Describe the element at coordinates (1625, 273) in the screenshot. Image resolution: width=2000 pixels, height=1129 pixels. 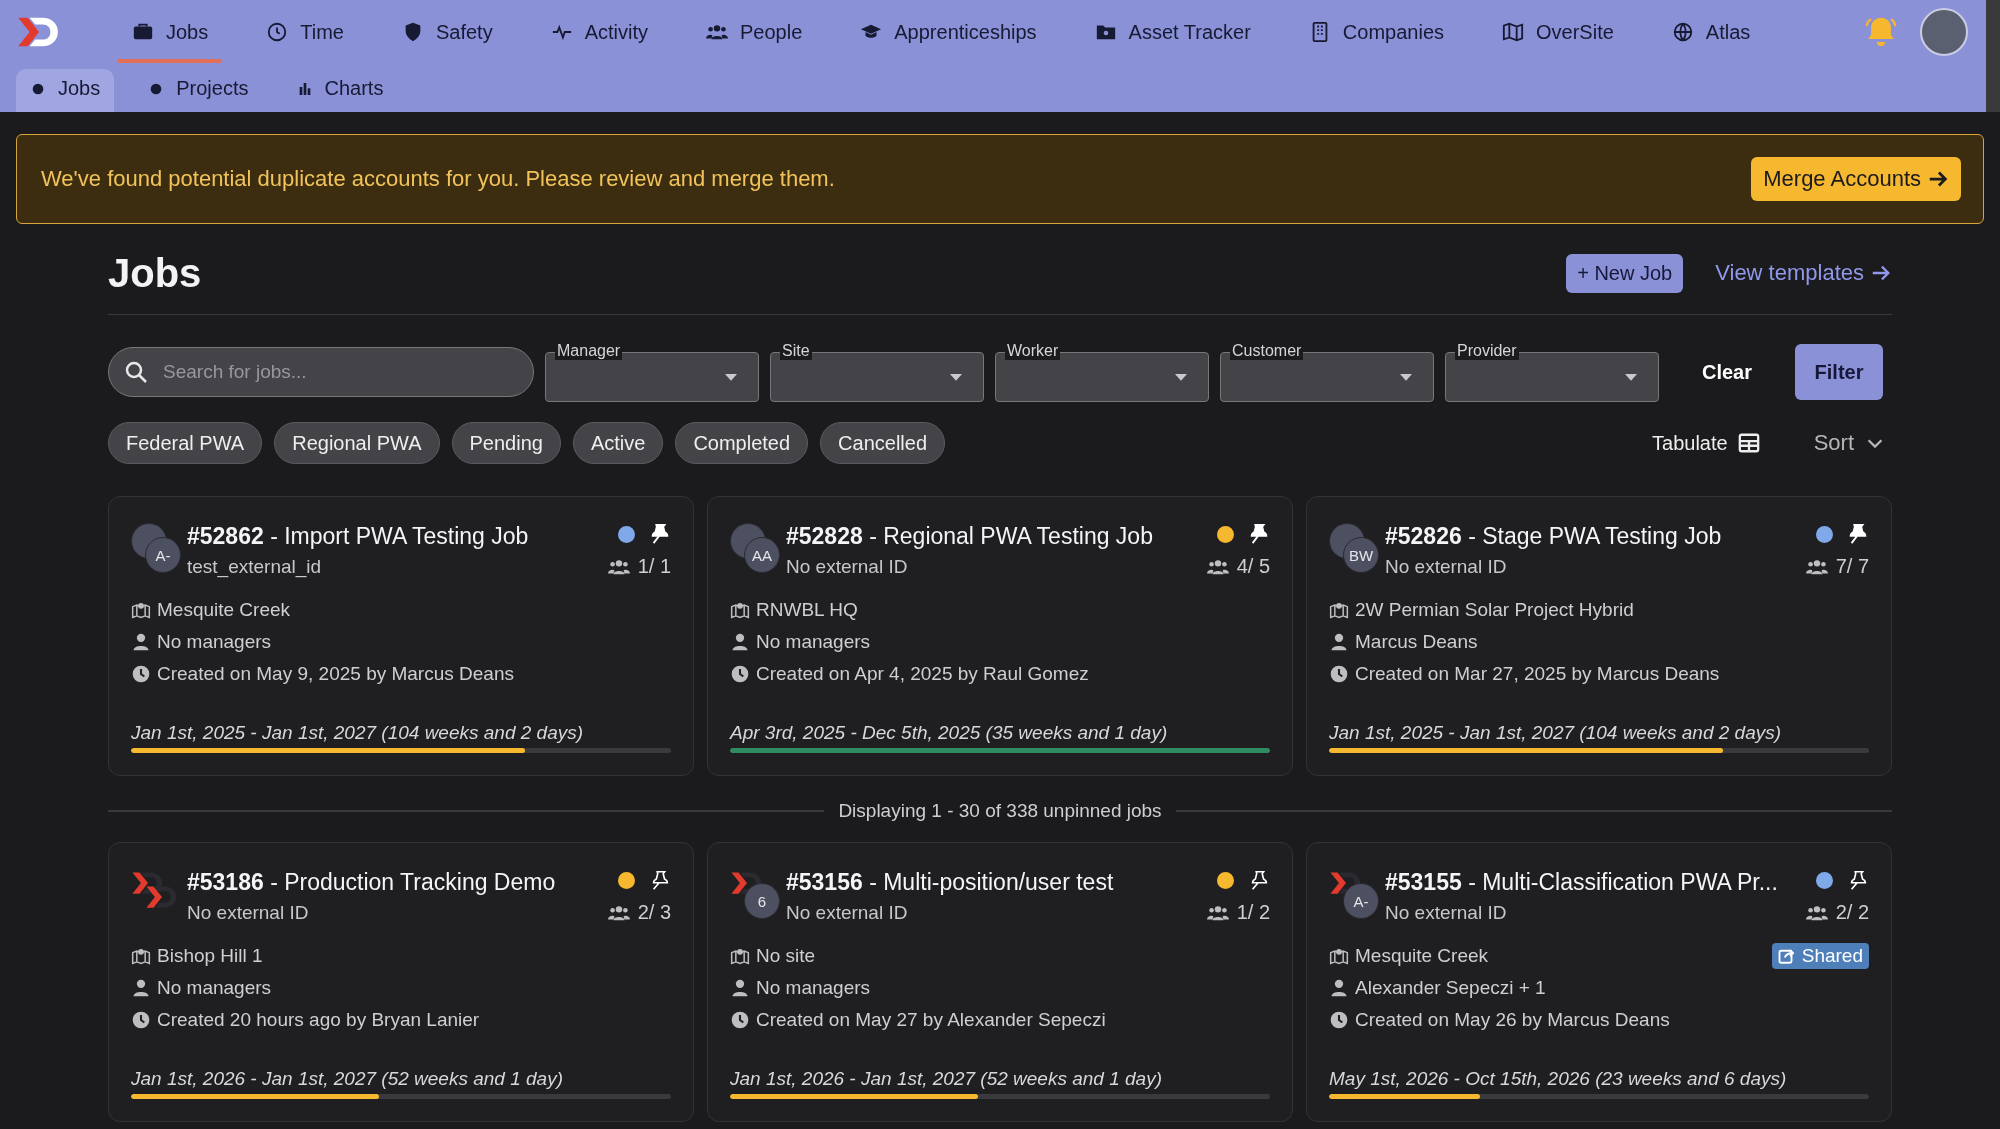
I see `new-job-button: + New Job` at that location.